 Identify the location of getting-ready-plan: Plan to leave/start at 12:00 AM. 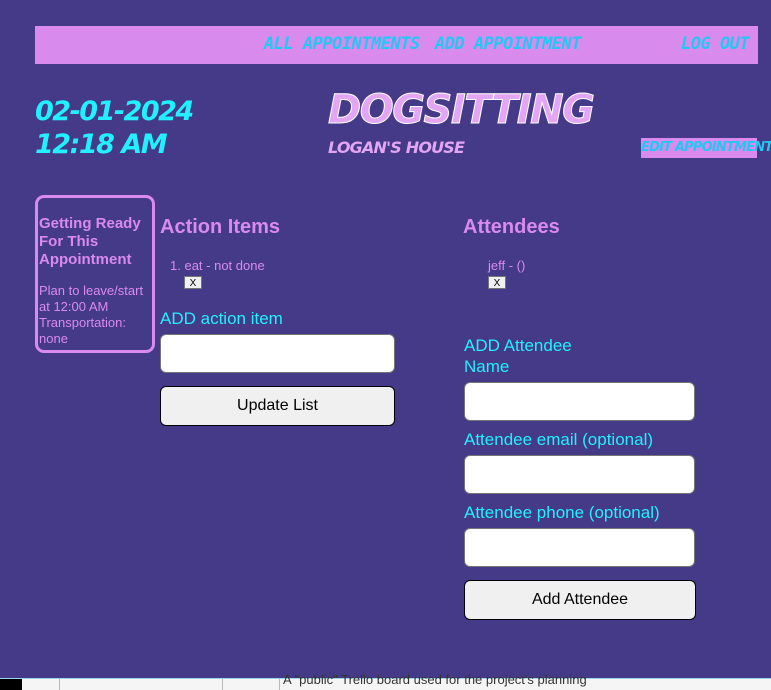
(91, 298).